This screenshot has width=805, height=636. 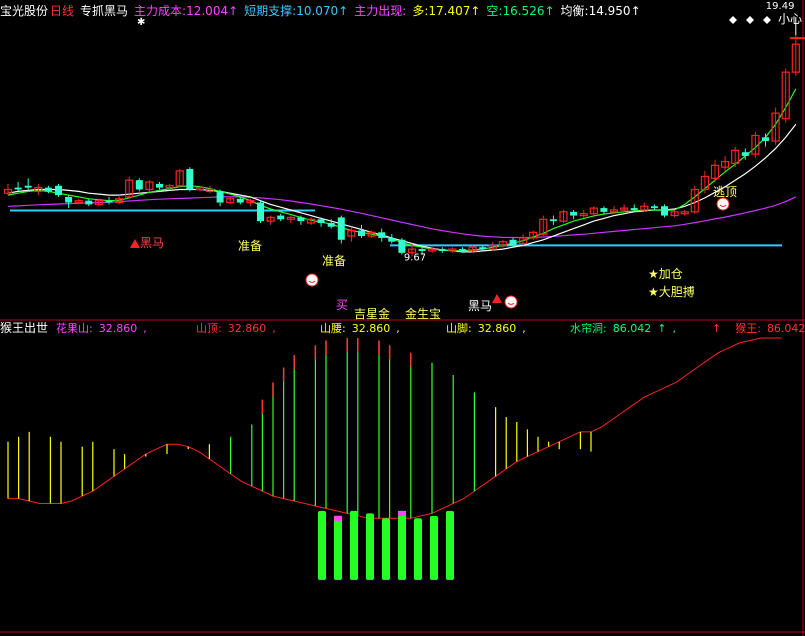 I want to click on sub-indicator-title: 猴王出世, so click(x=24, y=328).